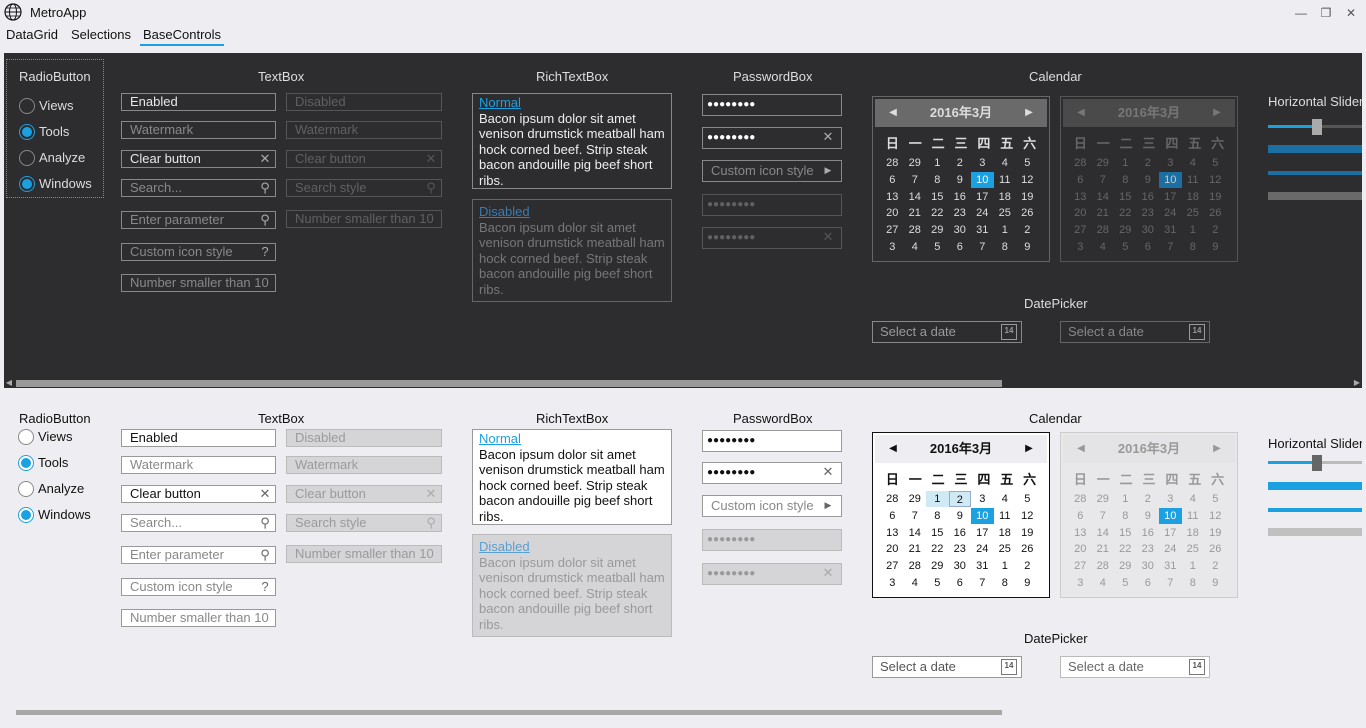 The width and height of the screenshot is (1366, 728). Describe the element at coordinates (572, 103) in the screenshot. I see `richtextbox-normal-link: Normal` at that location.